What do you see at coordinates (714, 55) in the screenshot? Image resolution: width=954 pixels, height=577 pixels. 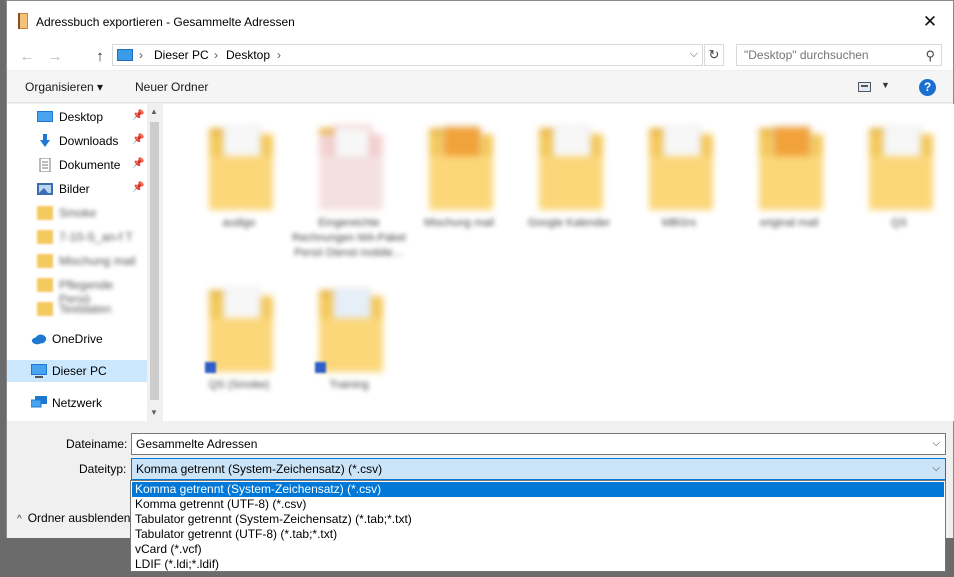 I see `refresh-button: ↻` at bounding box center [714, 55].